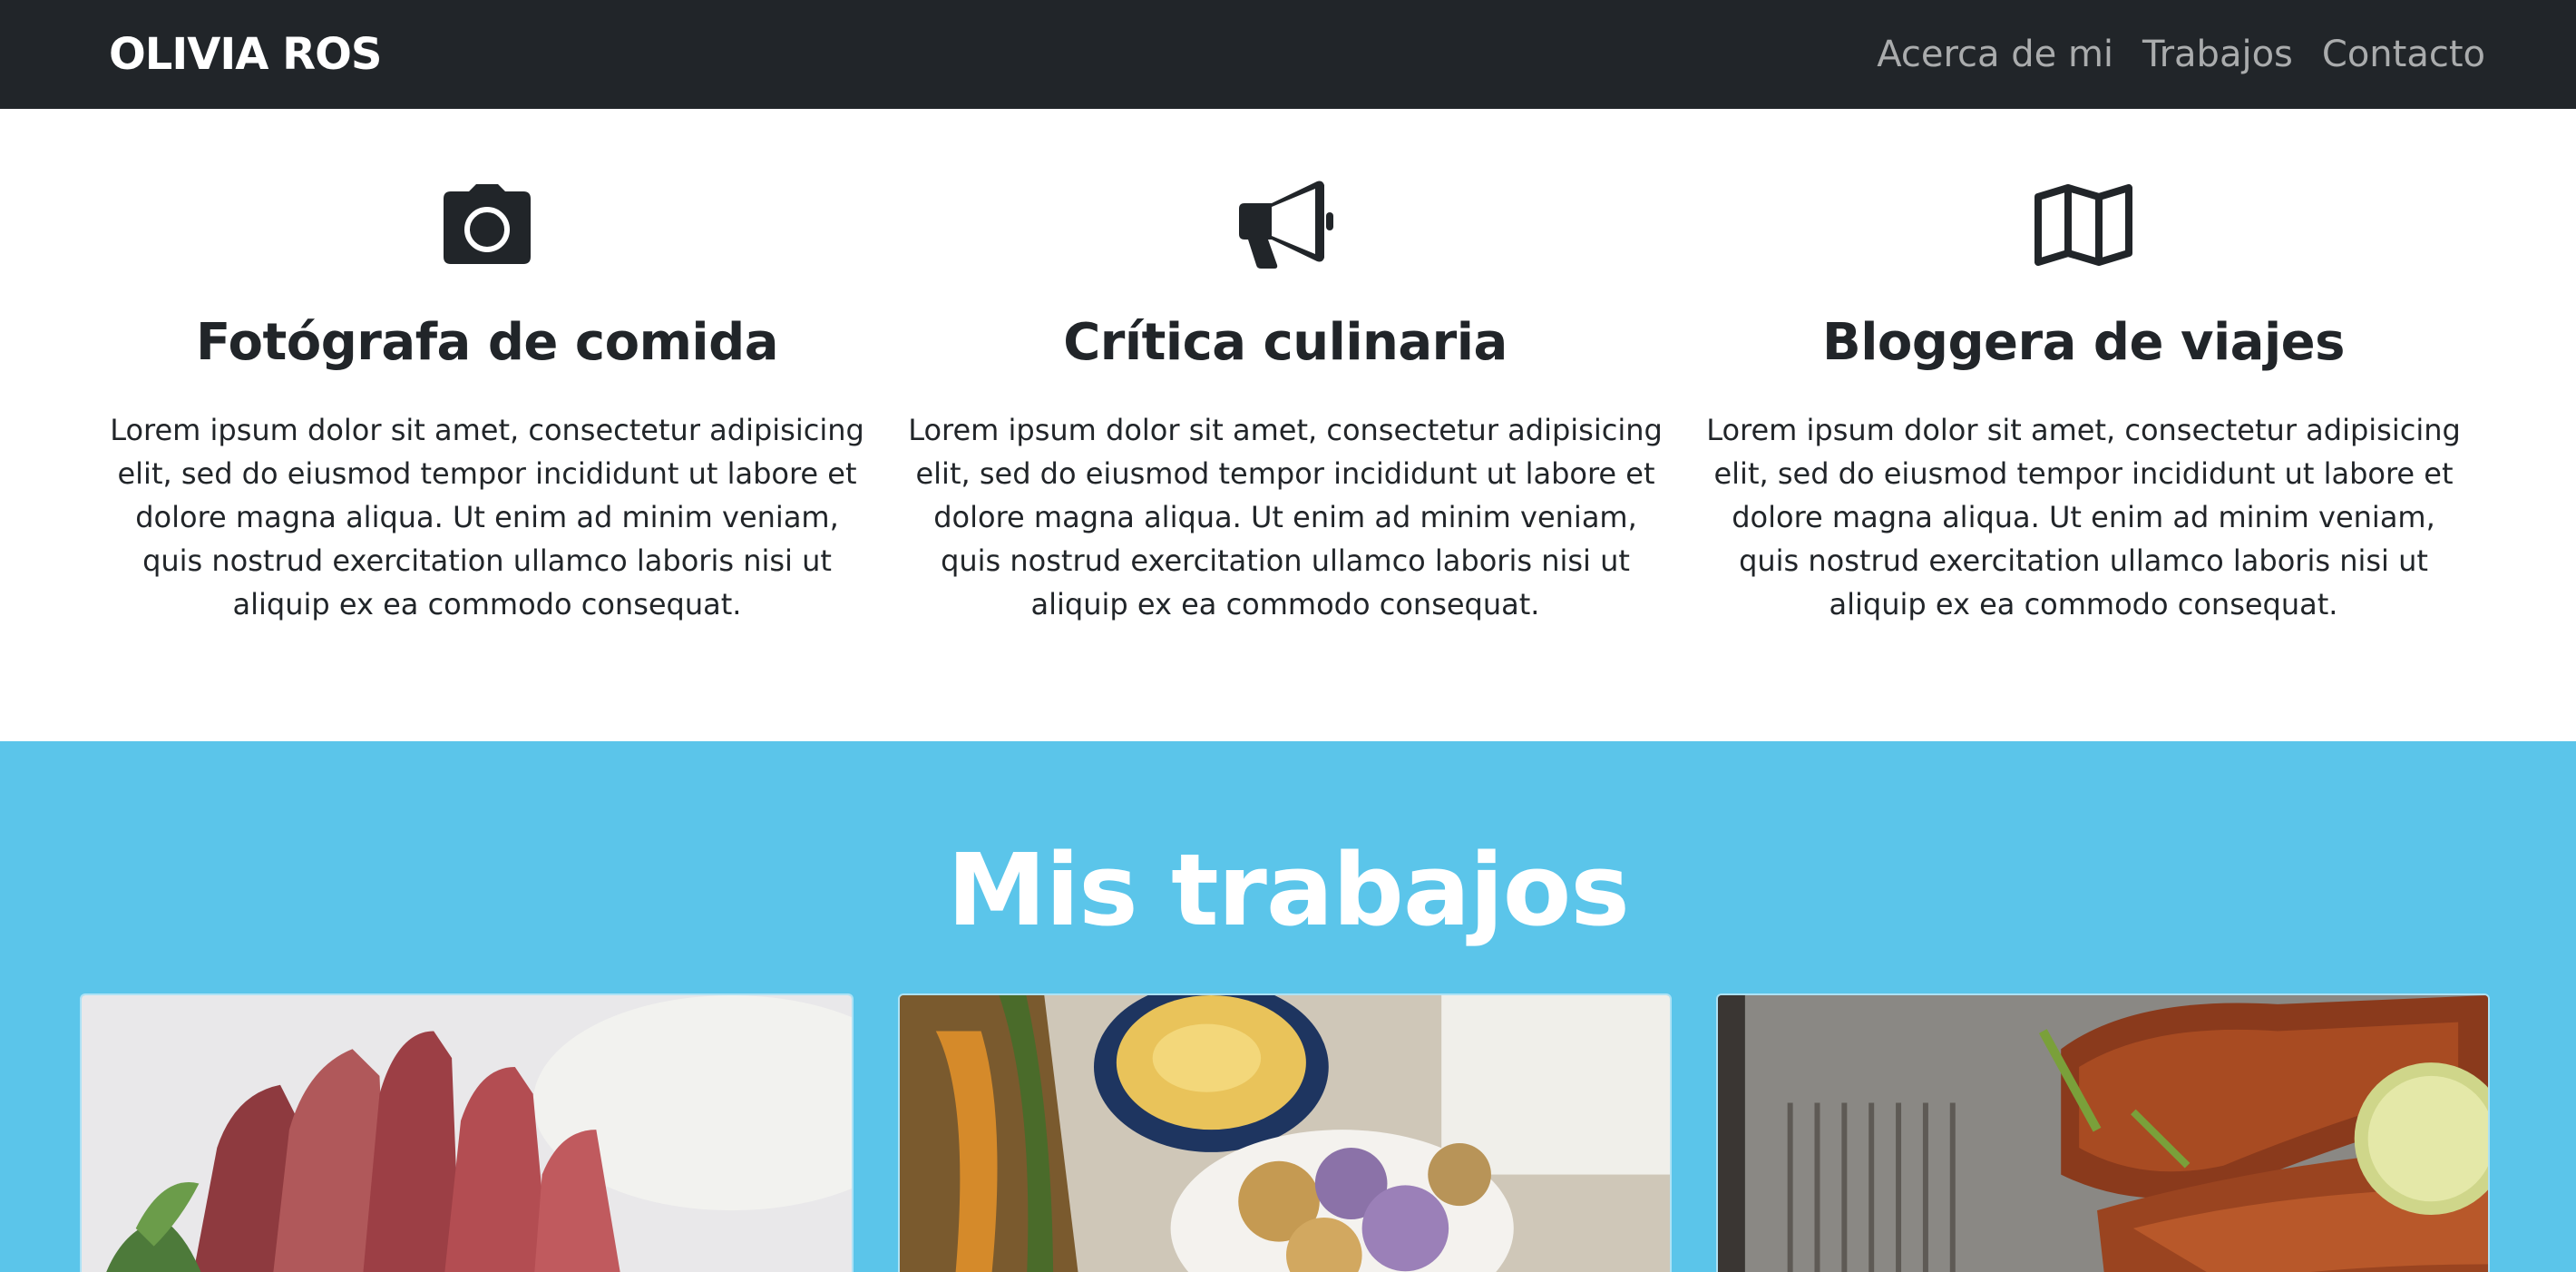 The width and height of the screenshot is (2576, 1272). I want to click on vegetables-and-dip-photo, so click(1285, 1133).